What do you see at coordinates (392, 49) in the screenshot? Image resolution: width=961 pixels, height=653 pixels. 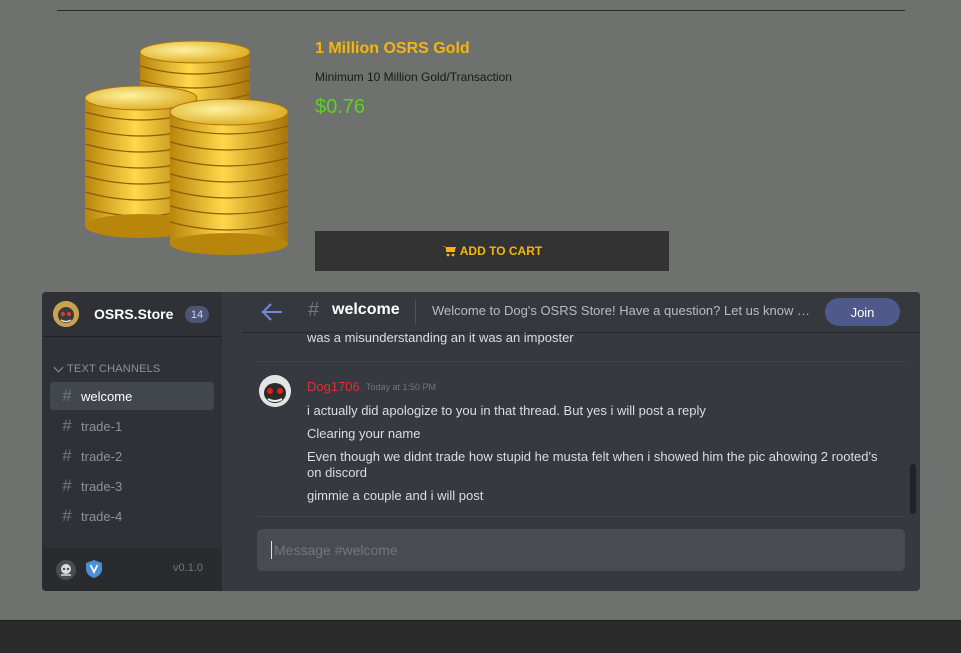 I see `product-title: 1 Million OSRS Gold` at bounding box center [392, 49].